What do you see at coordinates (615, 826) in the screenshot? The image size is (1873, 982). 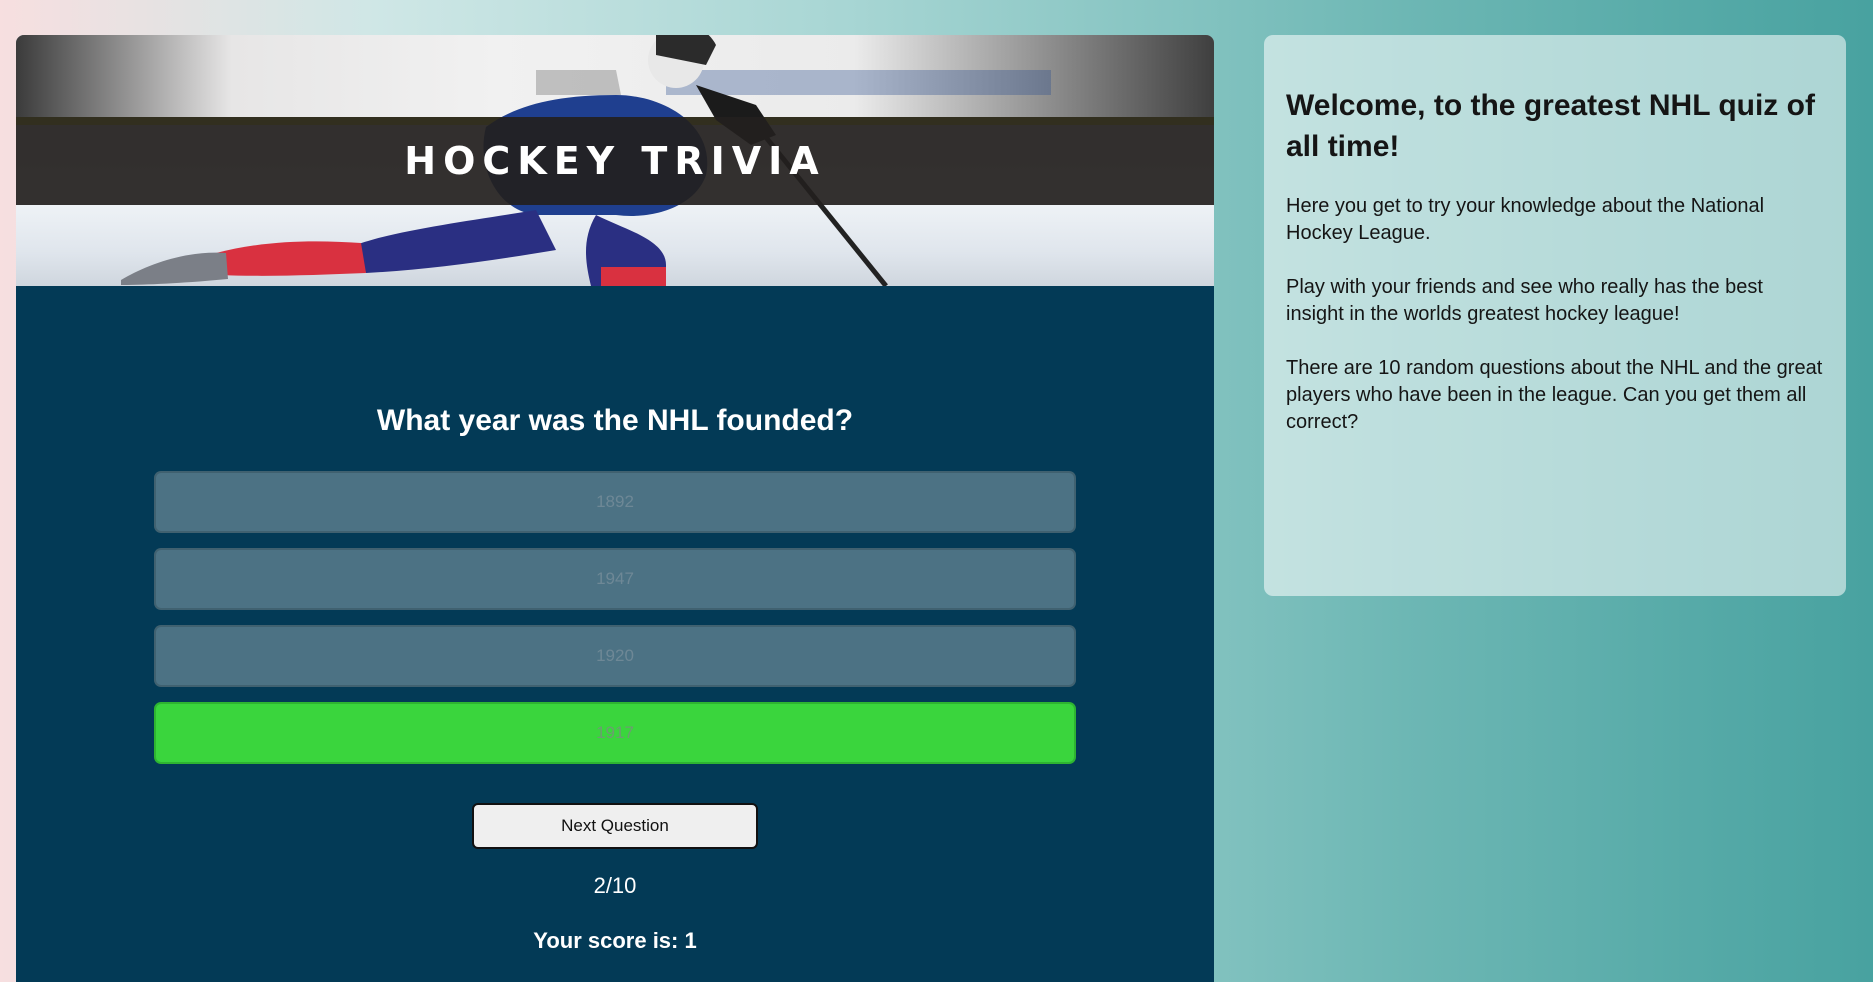 I see `next-question-button: Next Question` at bounding box center [615, 826].